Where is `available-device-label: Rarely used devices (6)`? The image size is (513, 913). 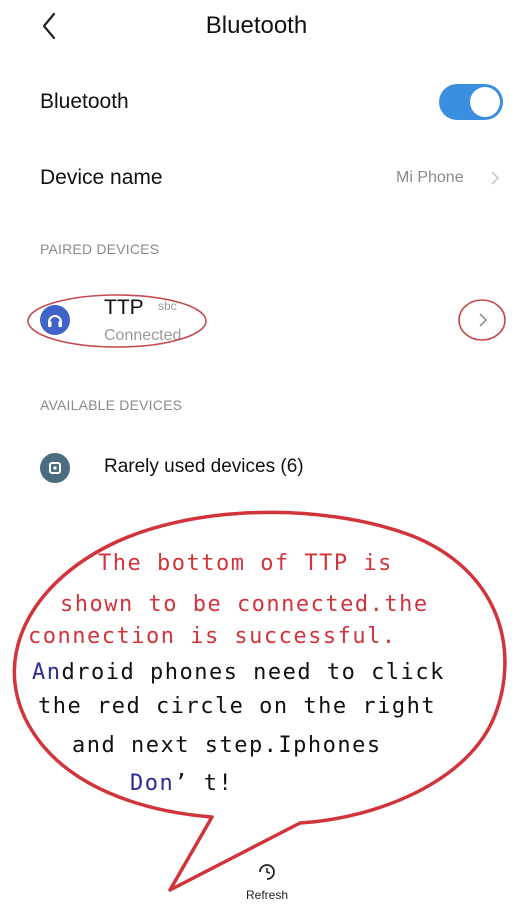
available-device-label: Rarely used devices (6) is located at coordinates (204, 466).